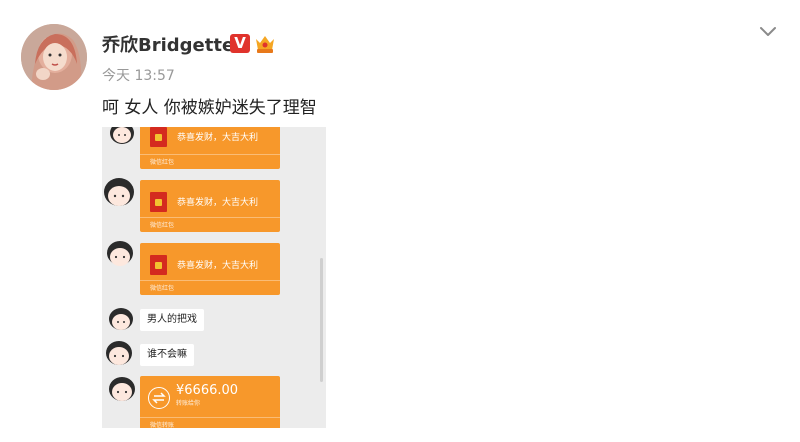  What do you see at coordinates (768, 31) in the screenshot?
I see `chevron-down-icon` at bounding box center [768, 31].